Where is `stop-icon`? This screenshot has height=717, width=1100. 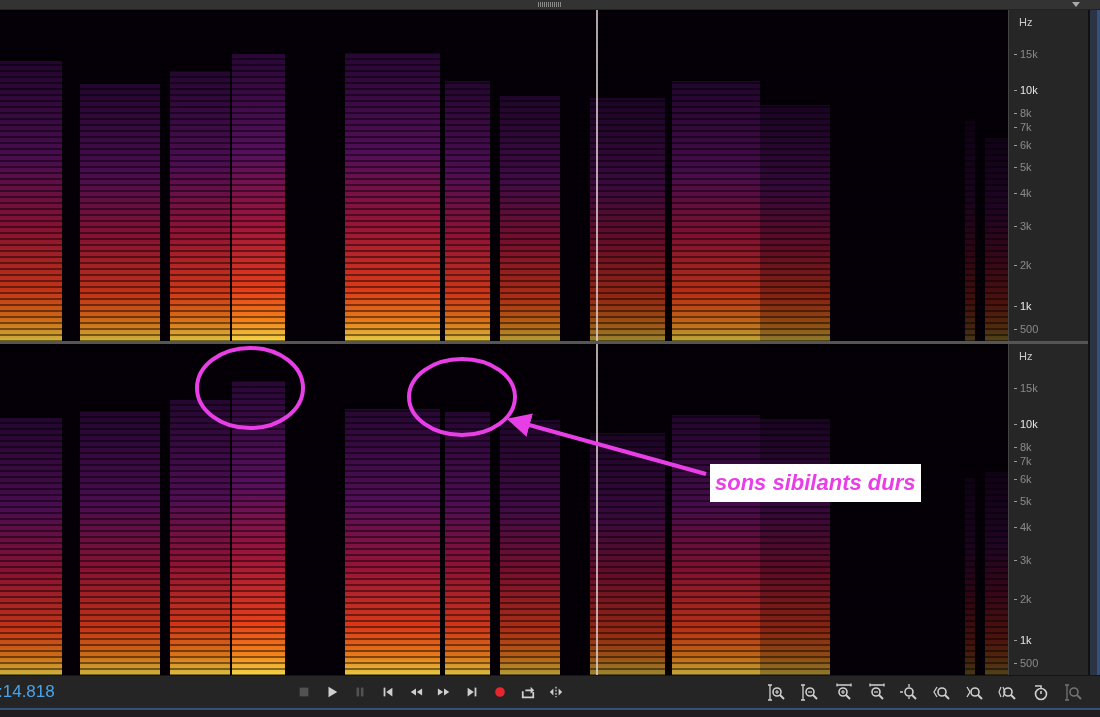
stop-icon is located at coordinates (304, 692).